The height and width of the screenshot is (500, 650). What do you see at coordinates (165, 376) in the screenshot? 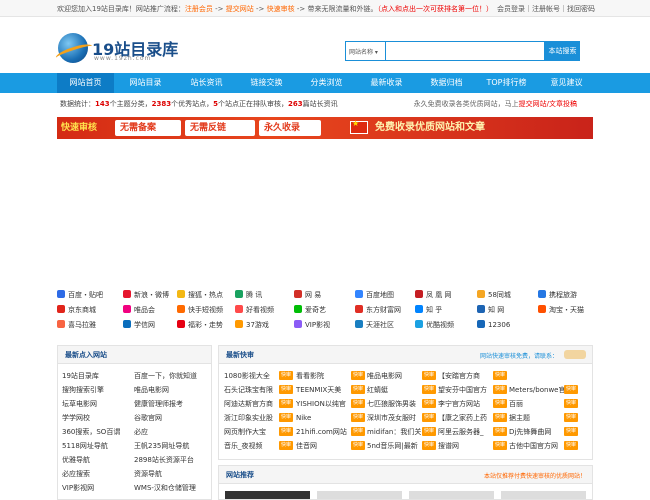
I see `latest-site-link: 百度一下，你就知道` at bounding box center [165, 376].